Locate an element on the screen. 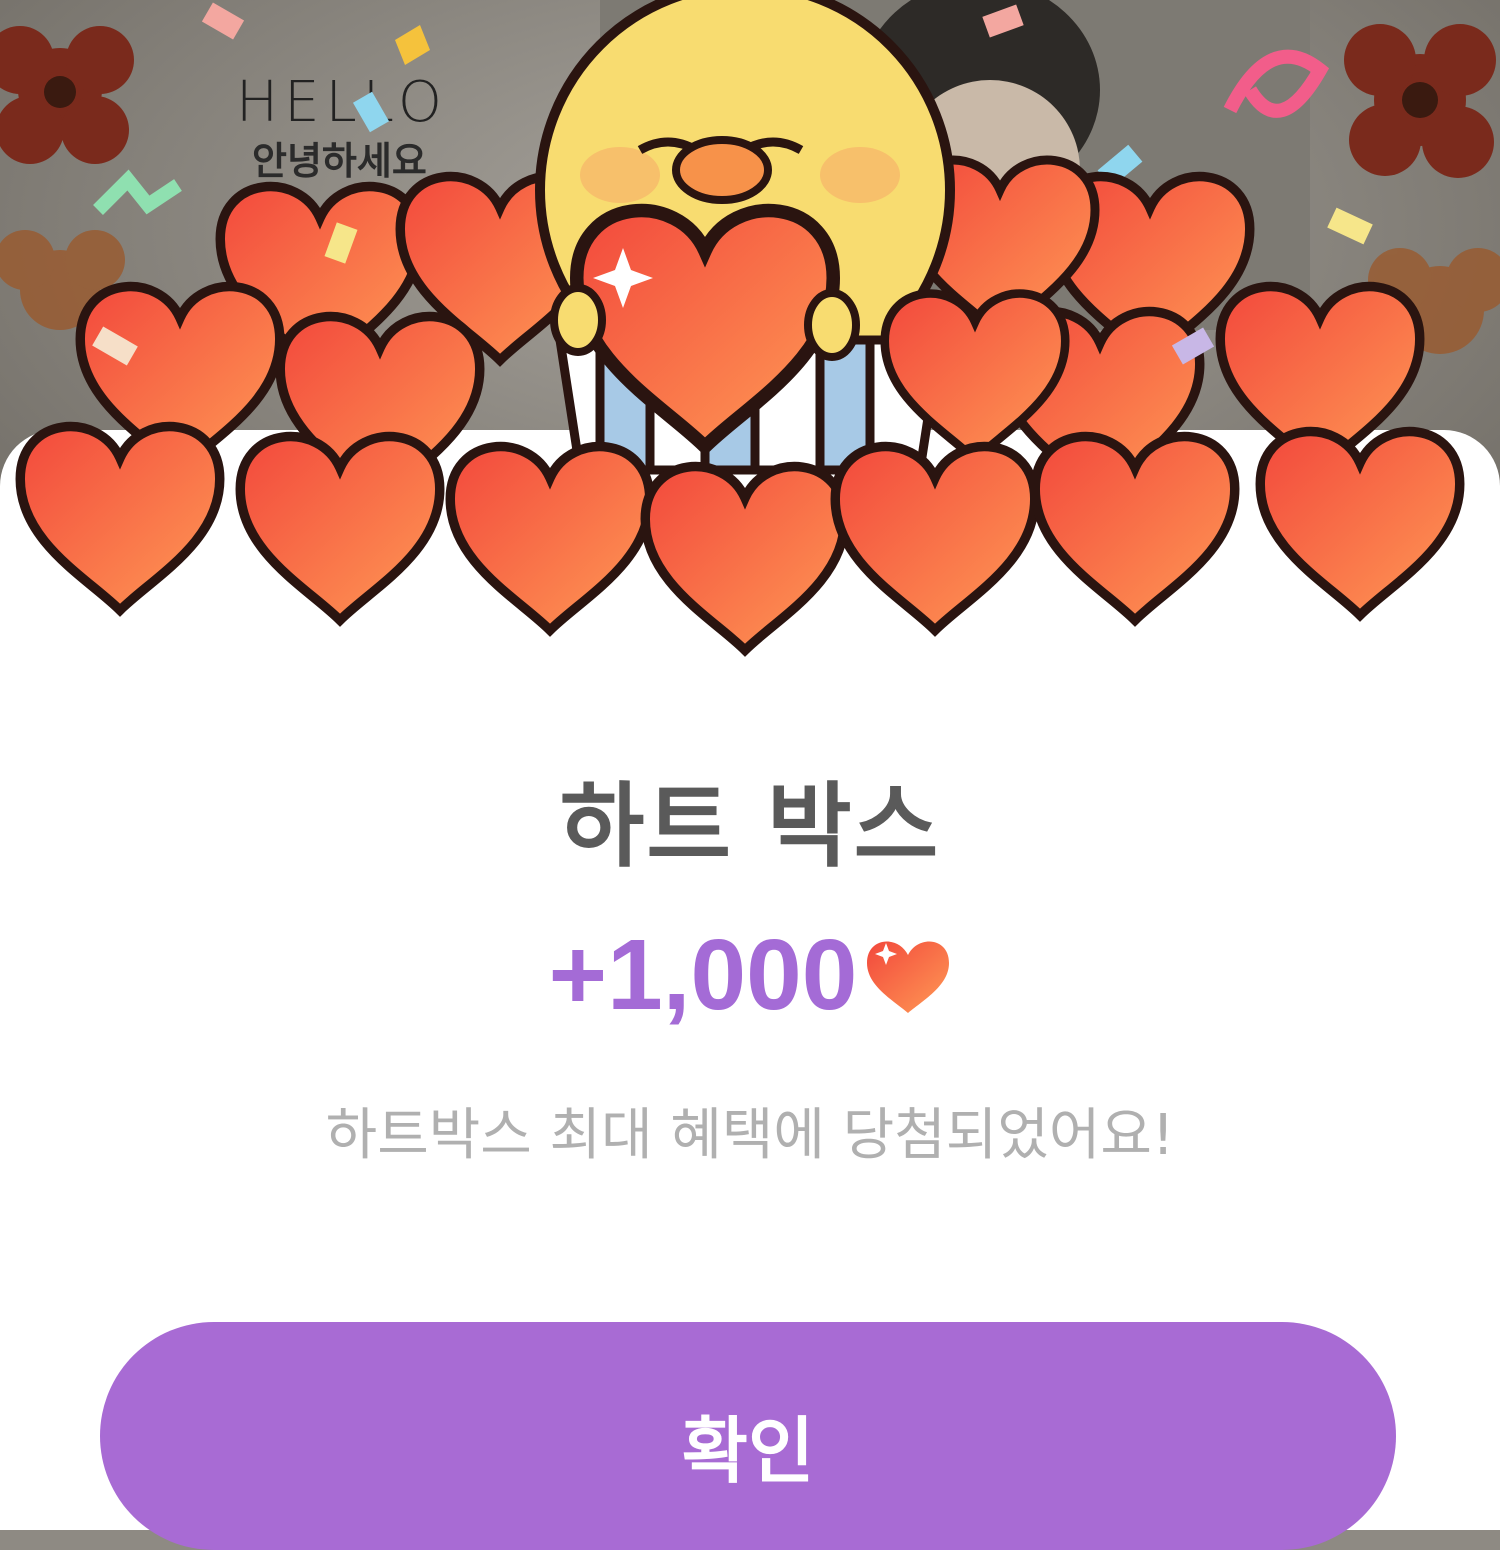 Image resolution: width=1500 pixels, height=1550 pixels. reward-amount: +1,000 is located at coordinates (703, 975).